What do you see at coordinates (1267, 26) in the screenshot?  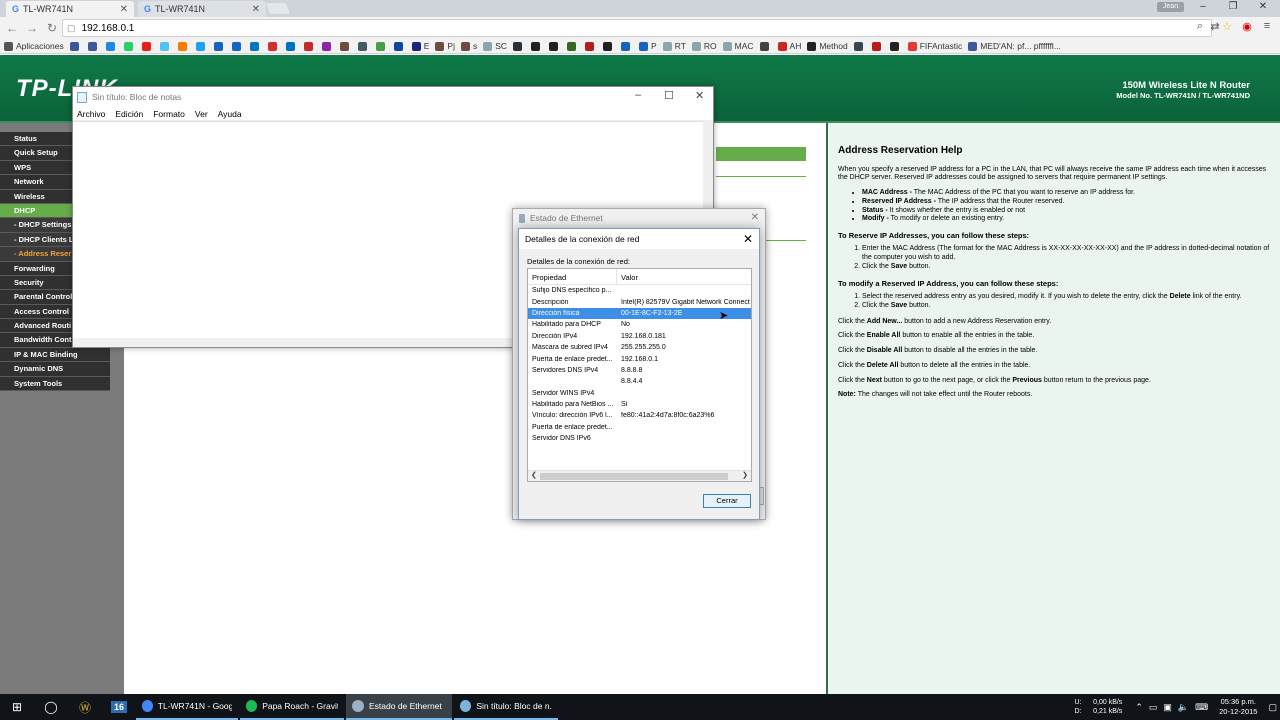 I see `menu-icon: ≡` at bounding box center [1267, 26].